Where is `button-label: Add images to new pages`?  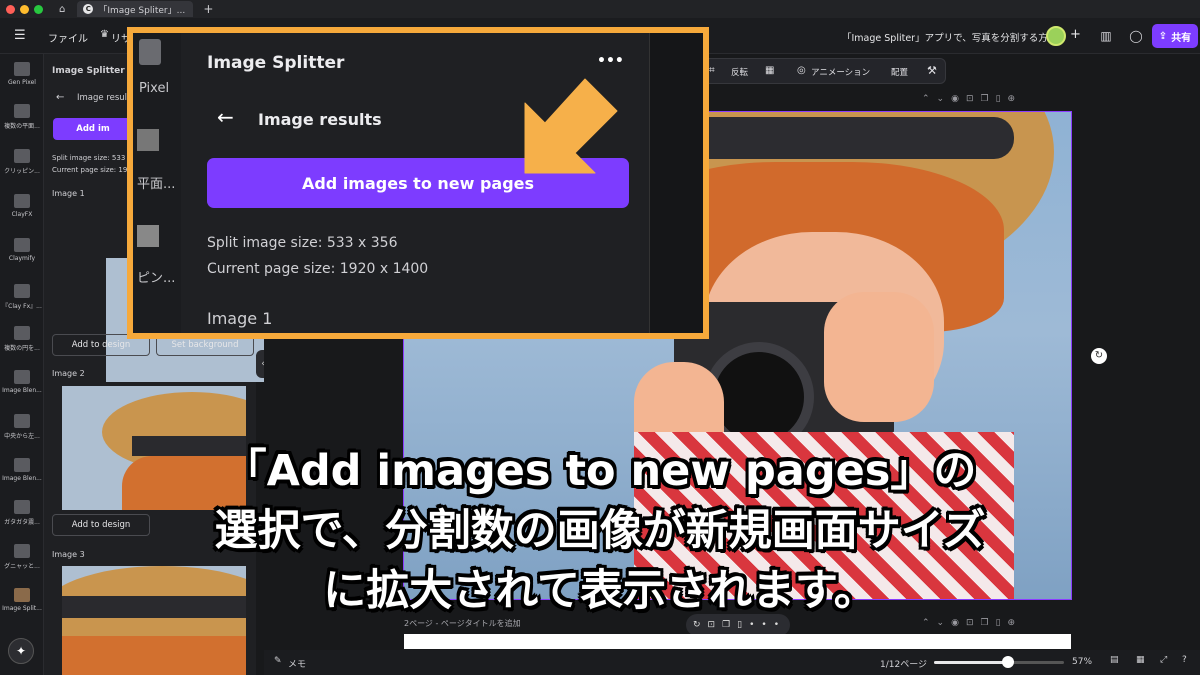
button-label: Add images to new pages is located at coordinates (418, 183).